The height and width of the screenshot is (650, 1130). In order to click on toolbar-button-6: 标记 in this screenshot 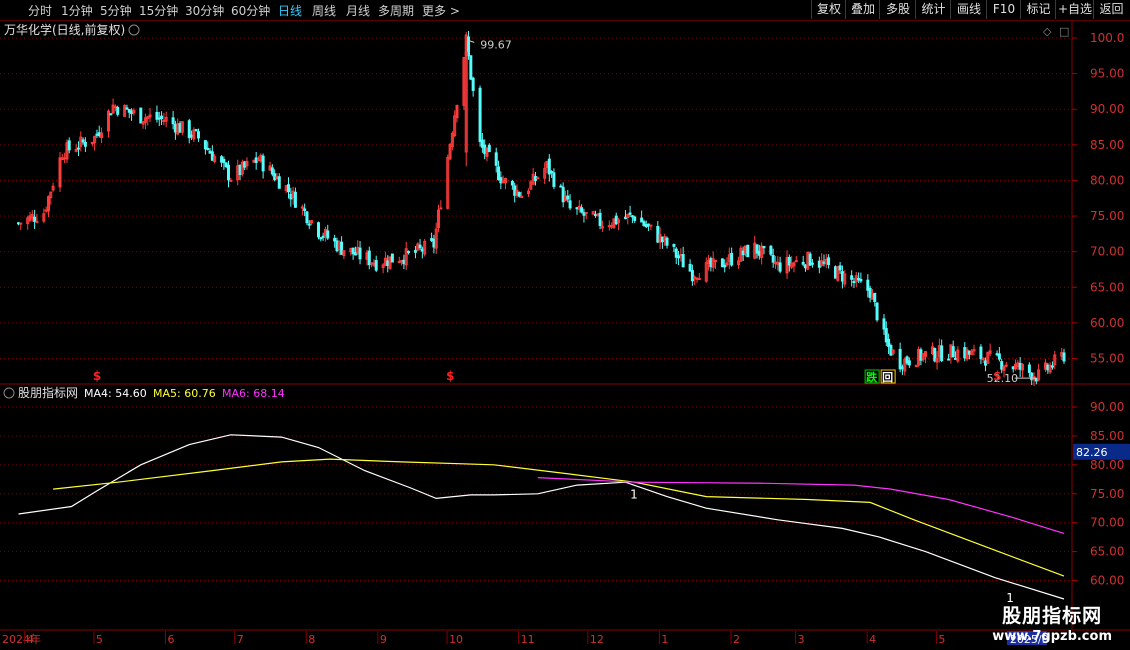, I will do `click(1038, 9)`.